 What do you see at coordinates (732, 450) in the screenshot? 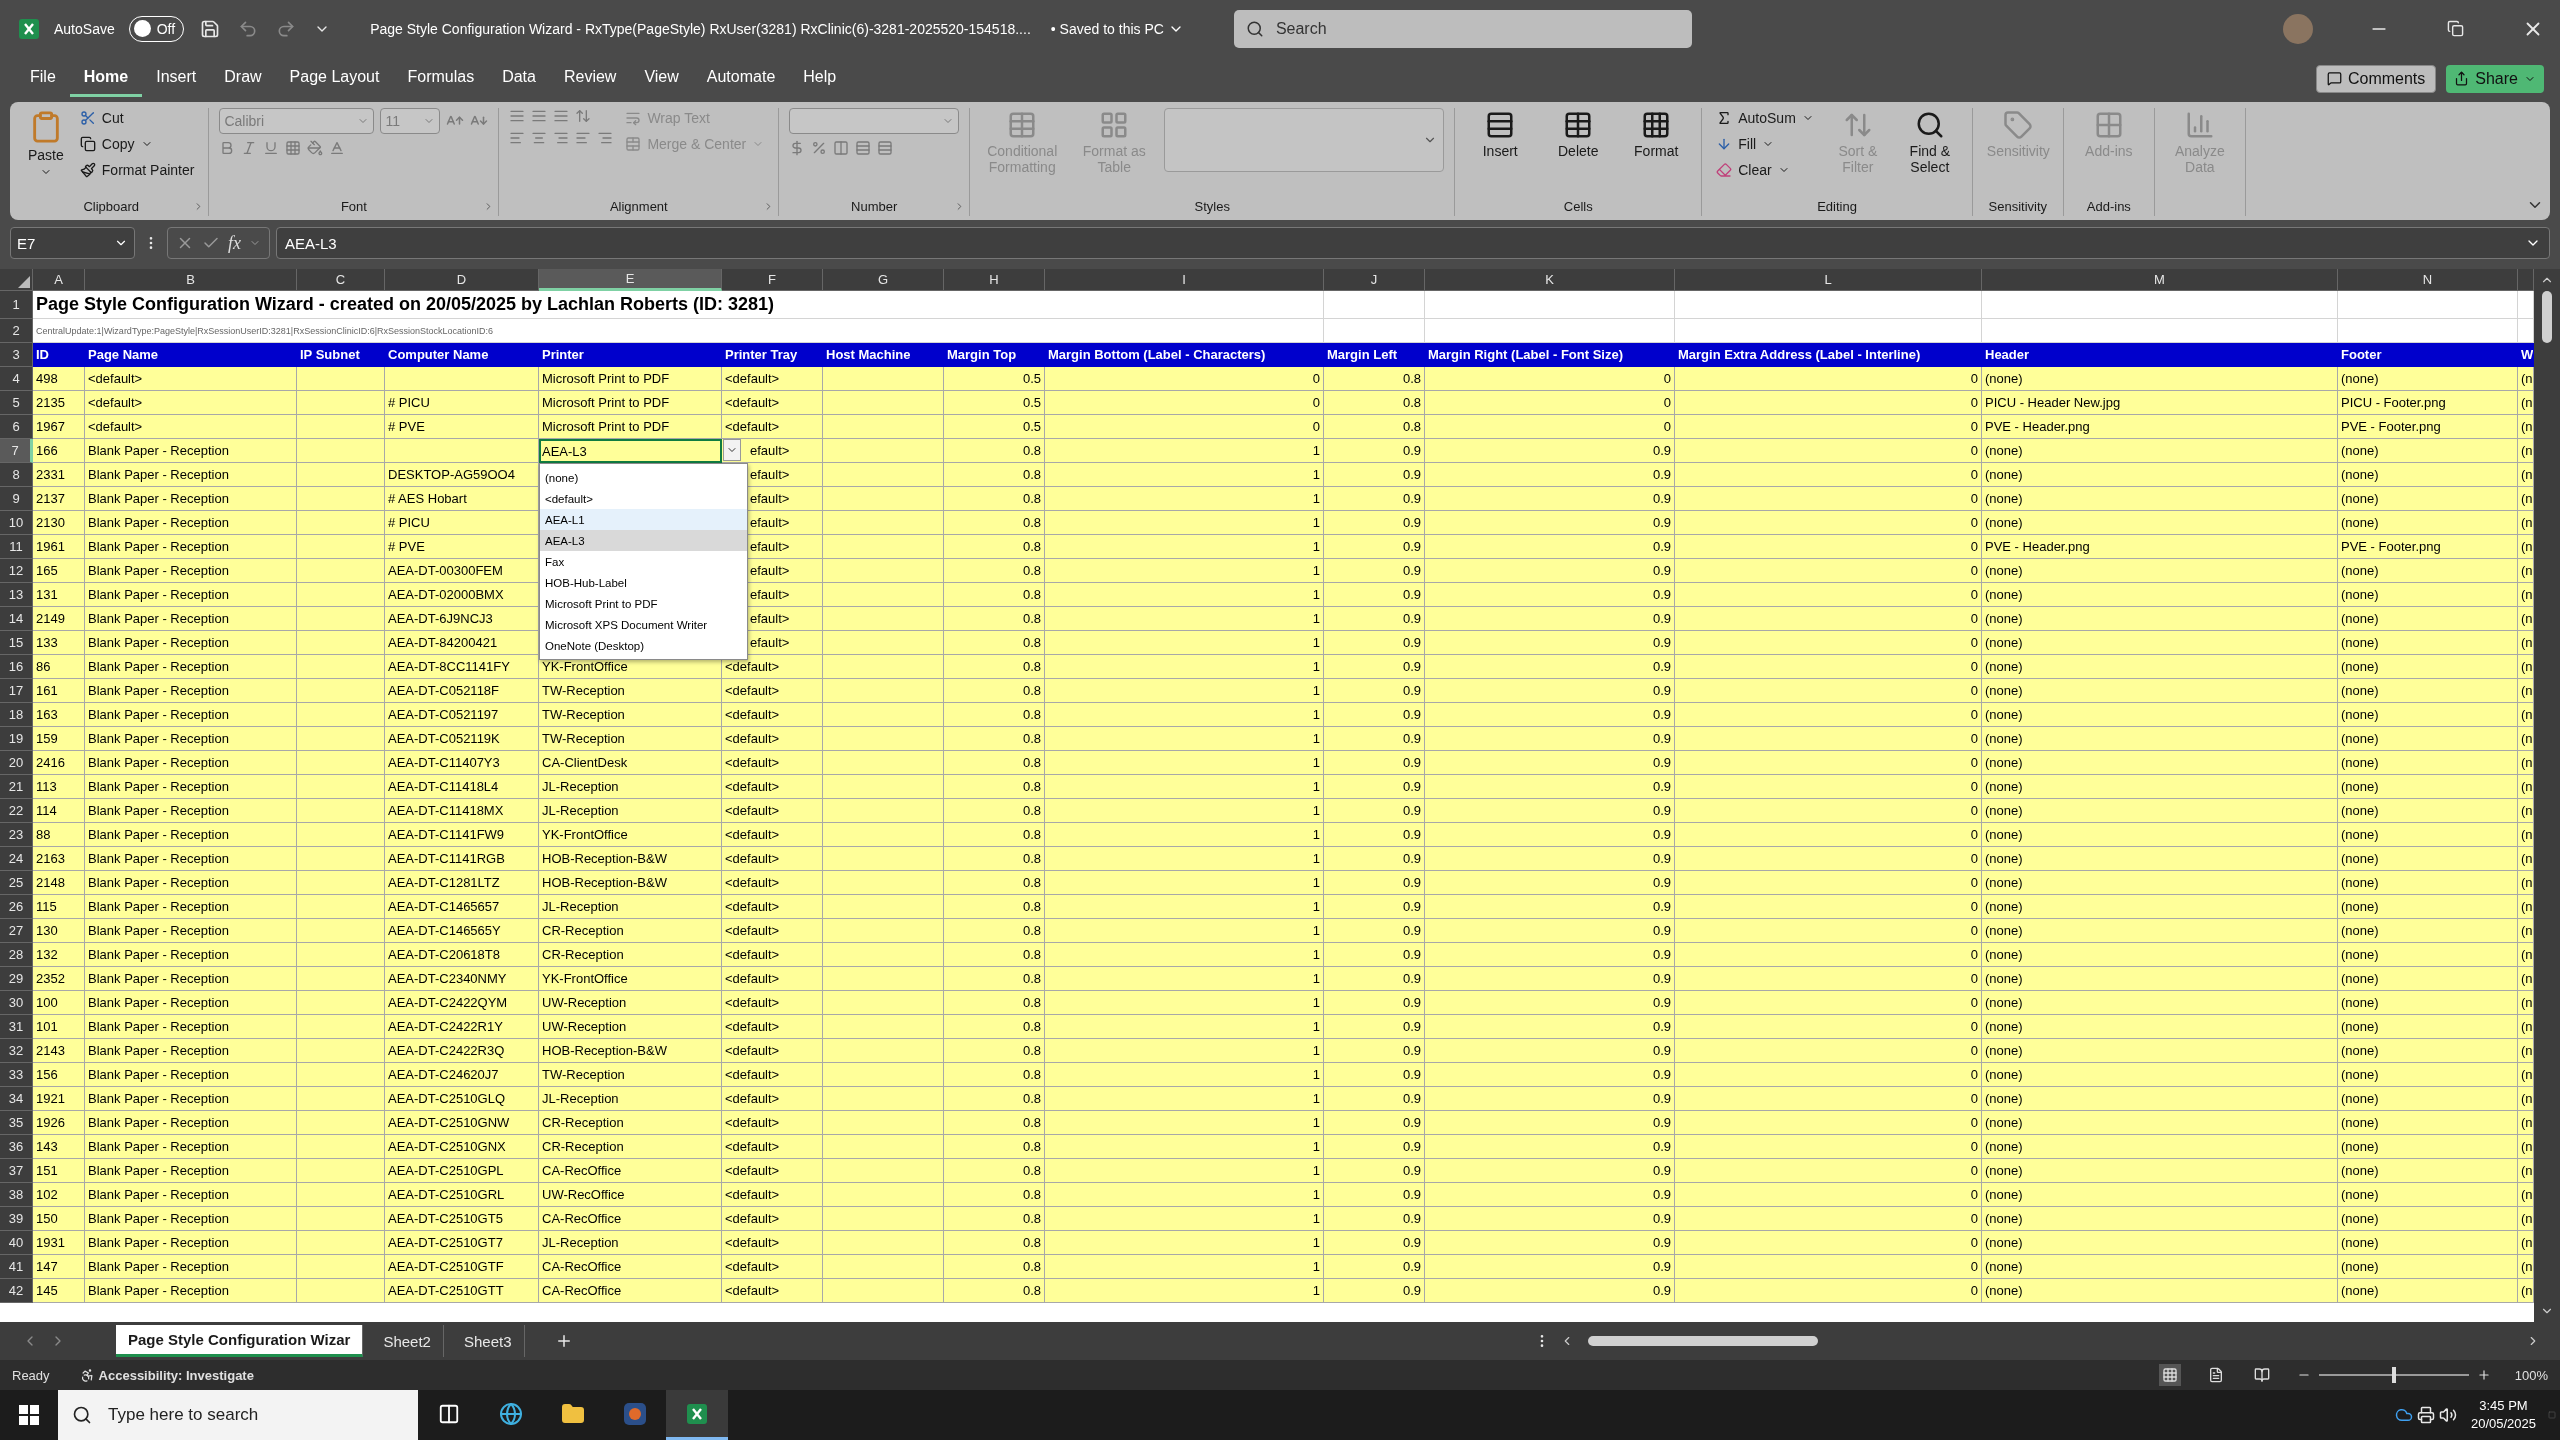
I see `dropdown-button` at bounding box center [732, 450].